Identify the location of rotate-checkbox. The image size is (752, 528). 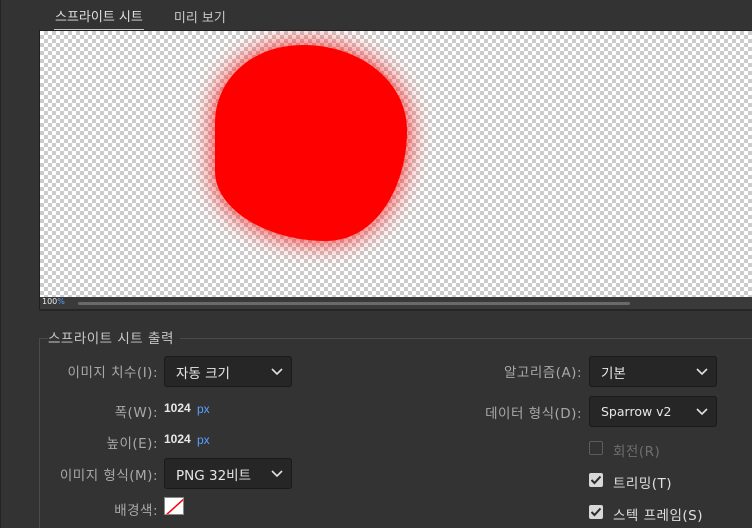
(596, 448).